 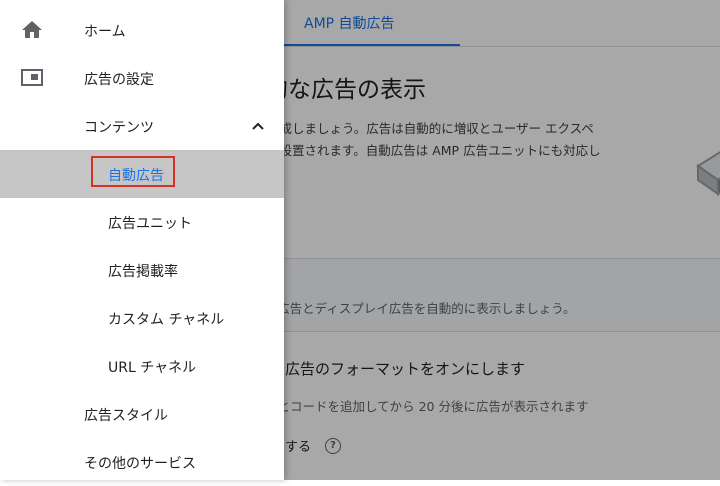 I want to click on nav-item-ad-units: 広告ユニット, so click(x=142, y=222).